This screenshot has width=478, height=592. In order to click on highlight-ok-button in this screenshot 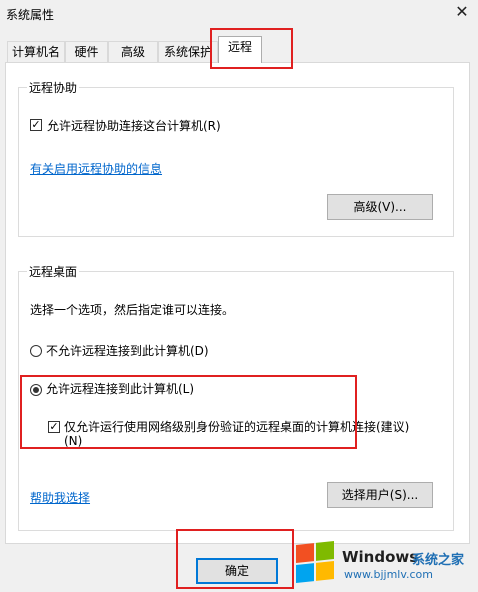, I will do `click(235, 559)`.